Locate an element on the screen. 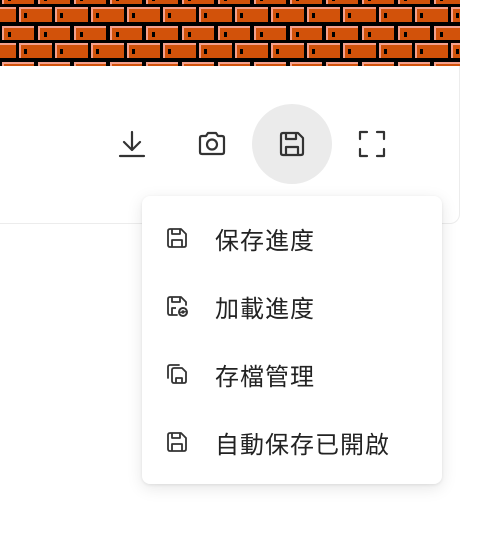  menu-item-load-progress: 加載進度 is located at coordinates (292, 306).